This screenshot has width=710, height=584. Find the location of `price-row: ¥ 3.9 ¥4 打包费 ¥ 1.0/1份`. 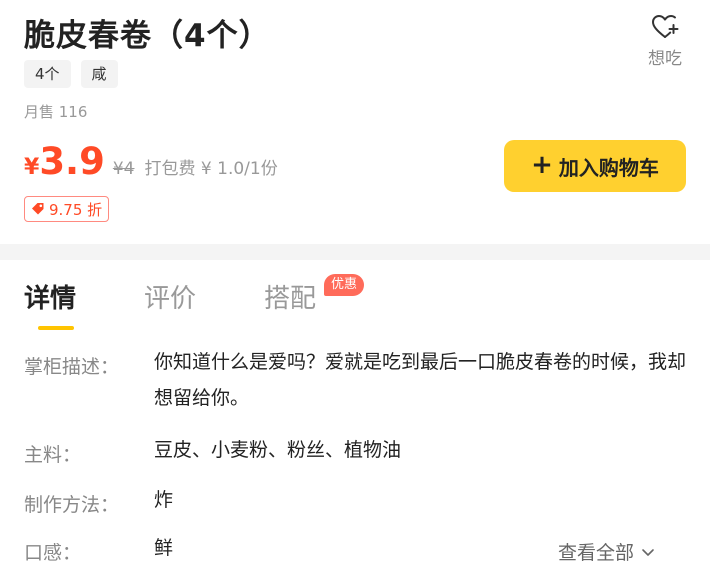

price-row: ¥ 3.9 ¥4 打包费 ¥ 1.0/1份 is located at coordinates (151, 161).